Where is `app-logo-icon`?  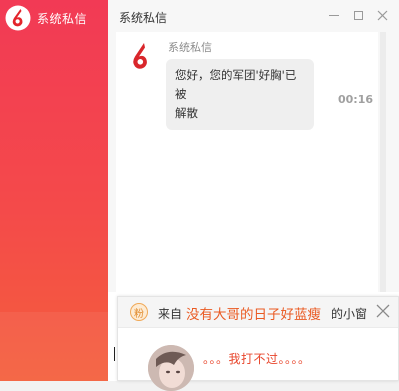 app-logo-icon is located at coordinates (18, 18).